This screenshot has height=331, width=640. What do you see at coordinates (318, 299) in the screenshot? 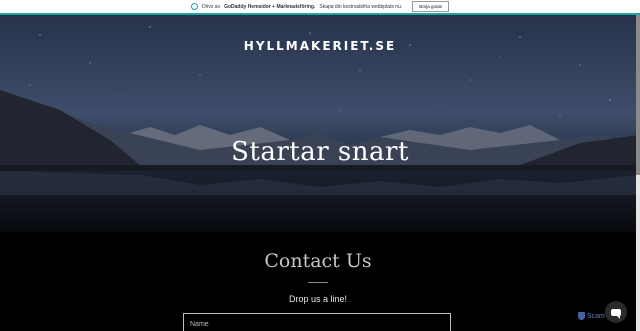
I see `contact-subheading: Drop us a line!` at bounding box center [318, 299].